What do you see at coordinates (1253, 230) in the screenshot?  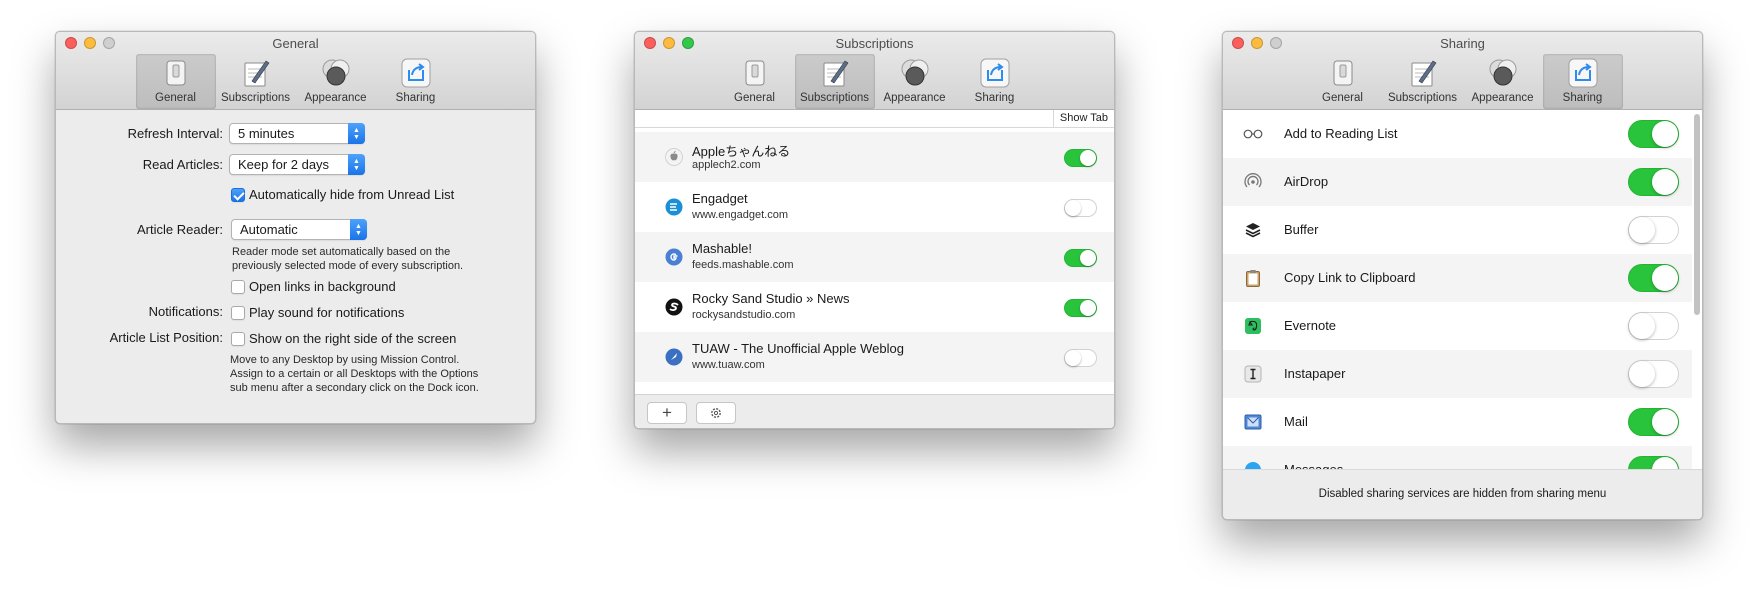 I see `buffer-icon` at bounding box center [1253, 230].